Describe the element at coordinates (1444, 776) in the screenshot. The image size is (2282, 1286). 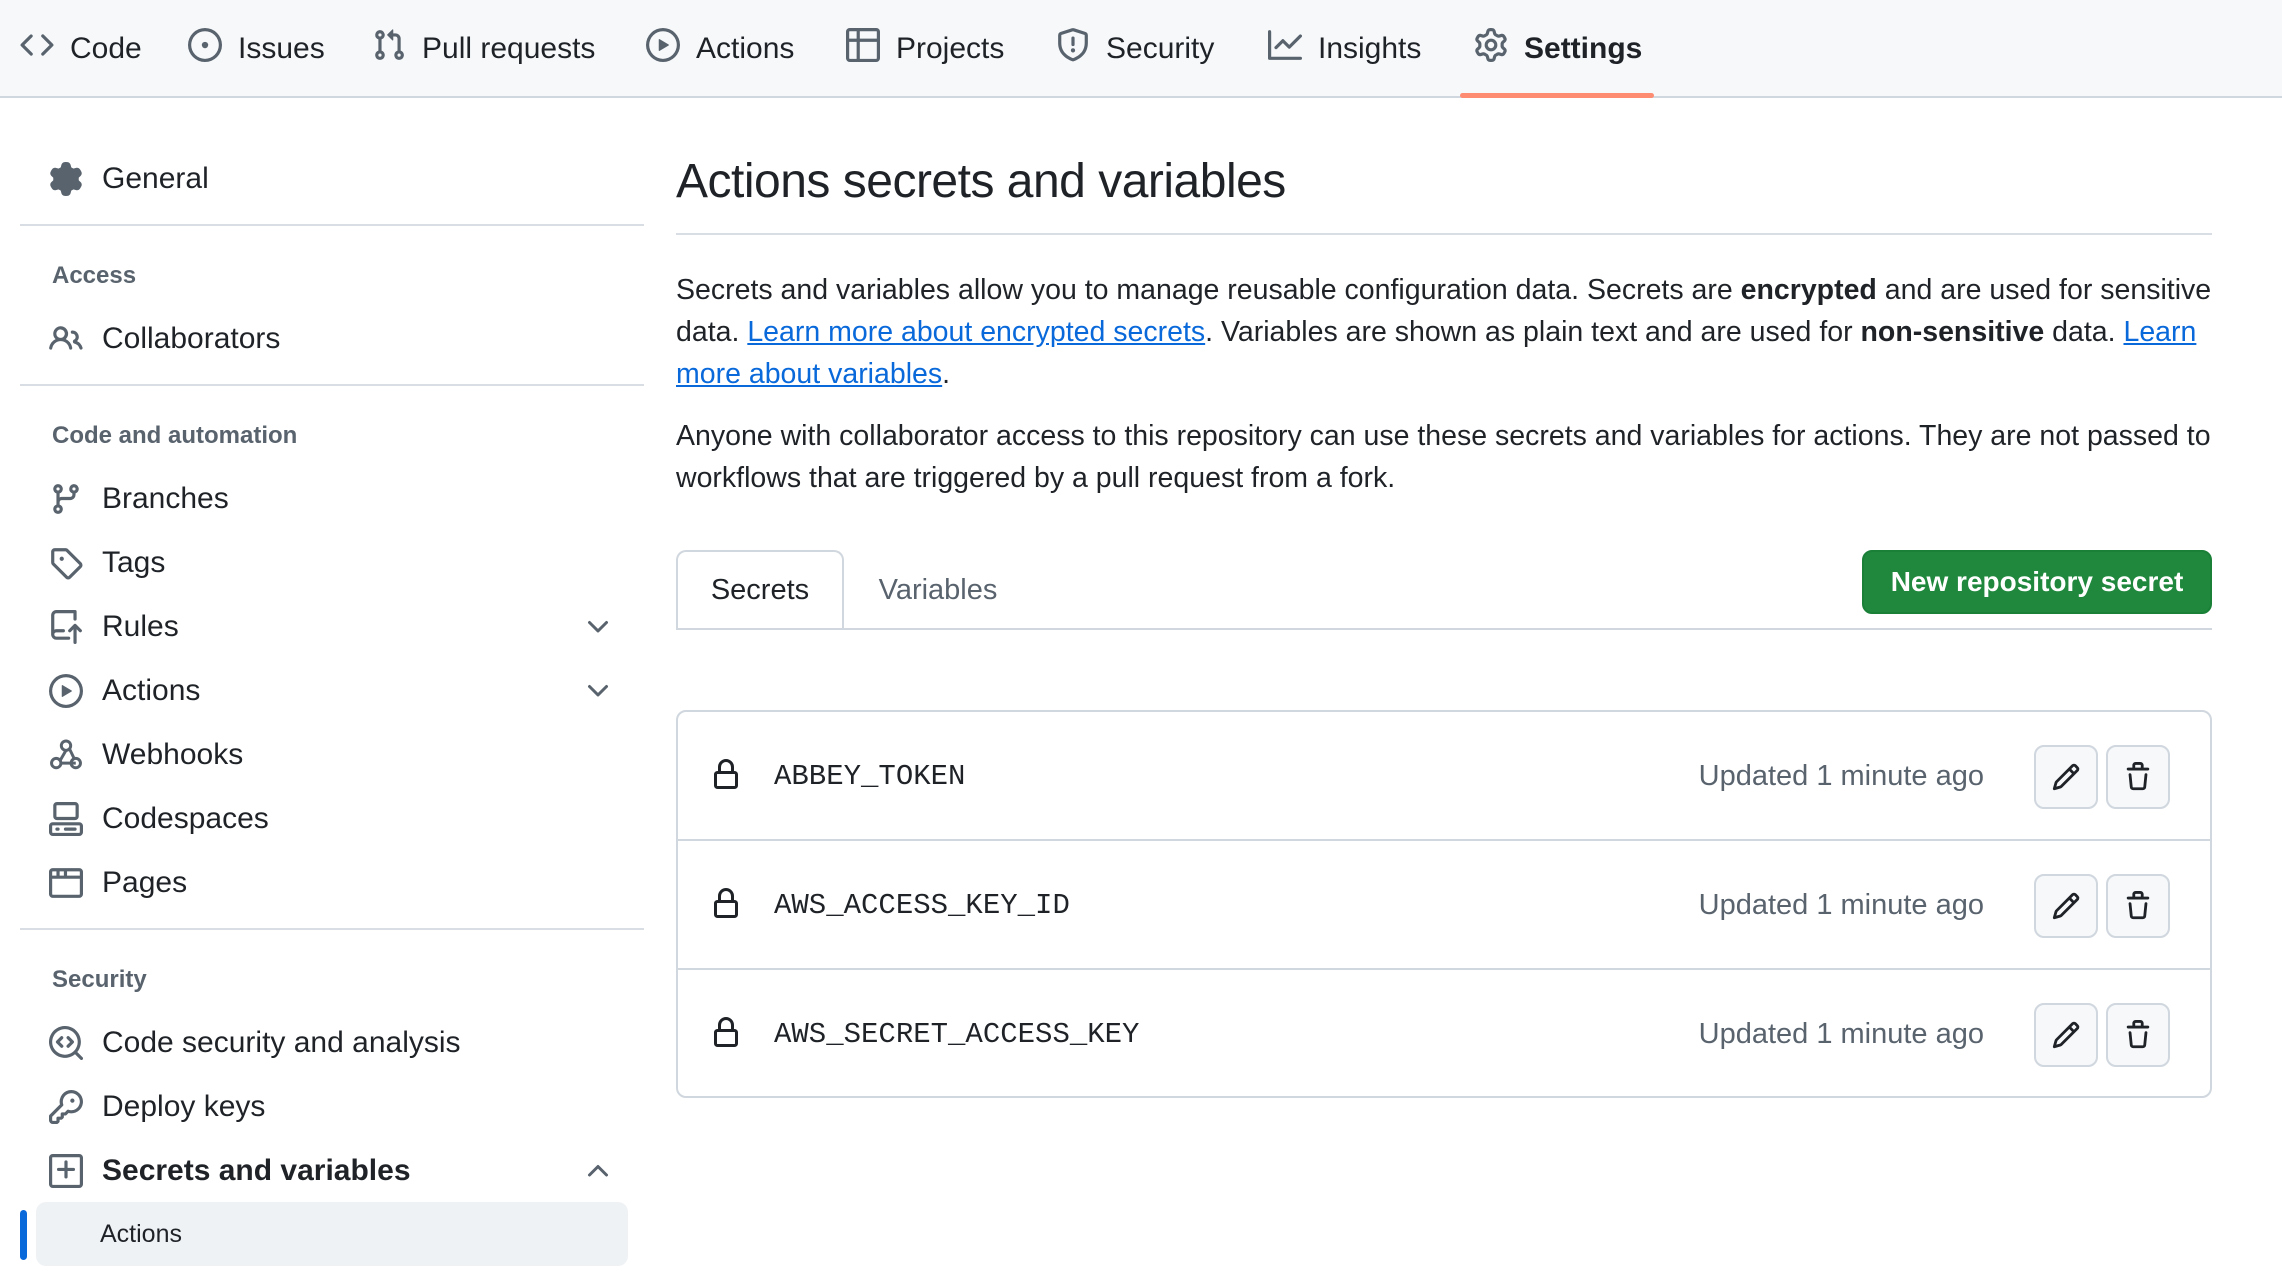
I see `secret-row: ABBEY_TOKEN Updated 1 minute ago` at that location.